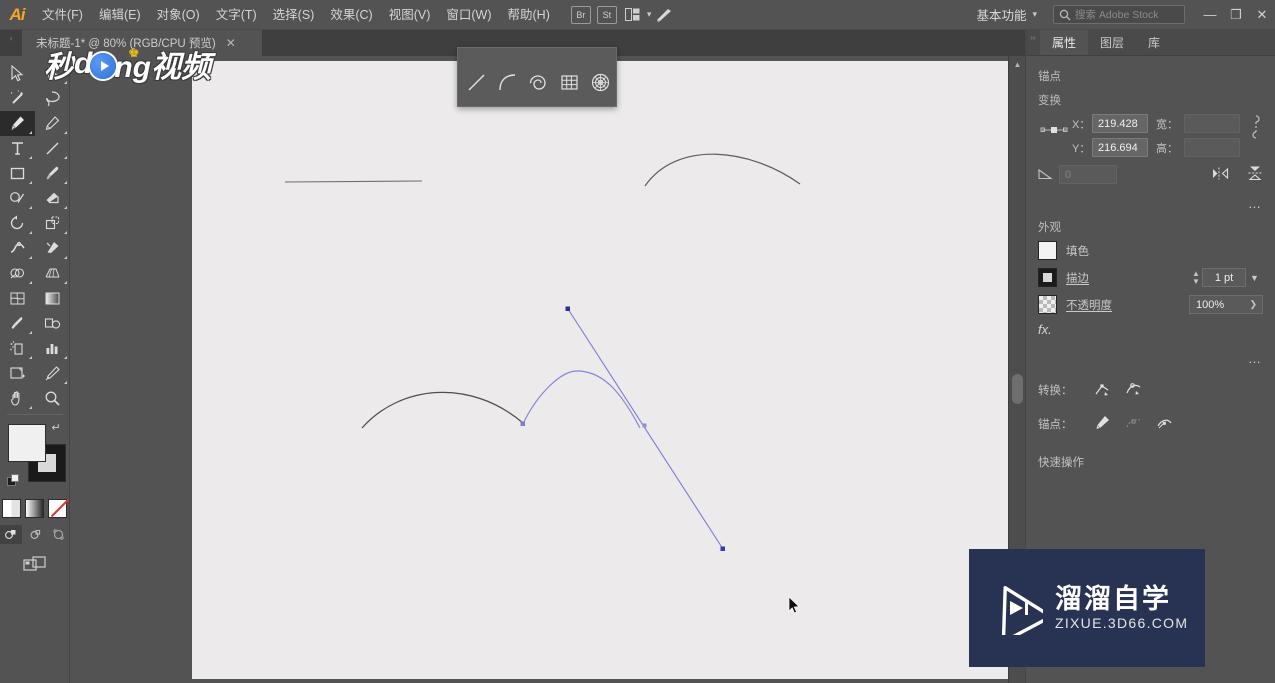  Describe the element at coordinates (62, 15) in the screenshot. I see `menu-file: 文件(F)` at that location.